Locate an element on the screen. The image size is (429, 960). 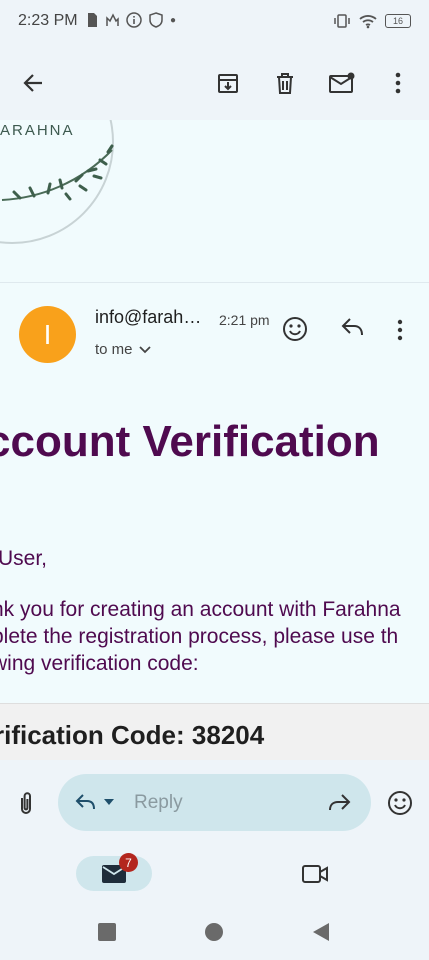
archive-button is located at coordinates (228, 83).